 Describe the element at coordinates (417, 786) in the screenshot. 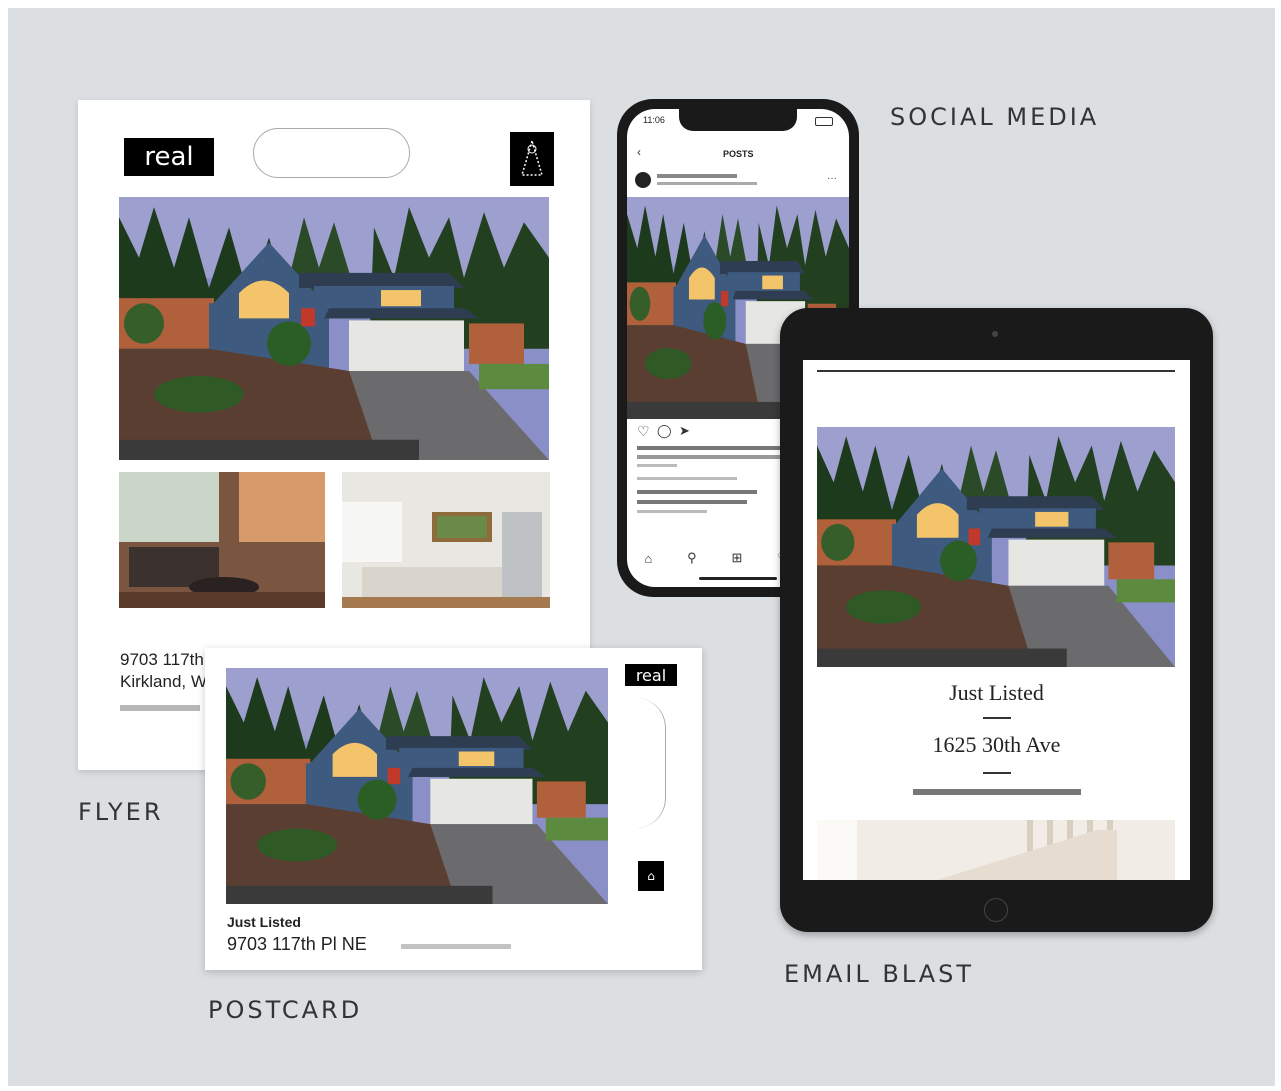

I see `postcard-photo` at that location.